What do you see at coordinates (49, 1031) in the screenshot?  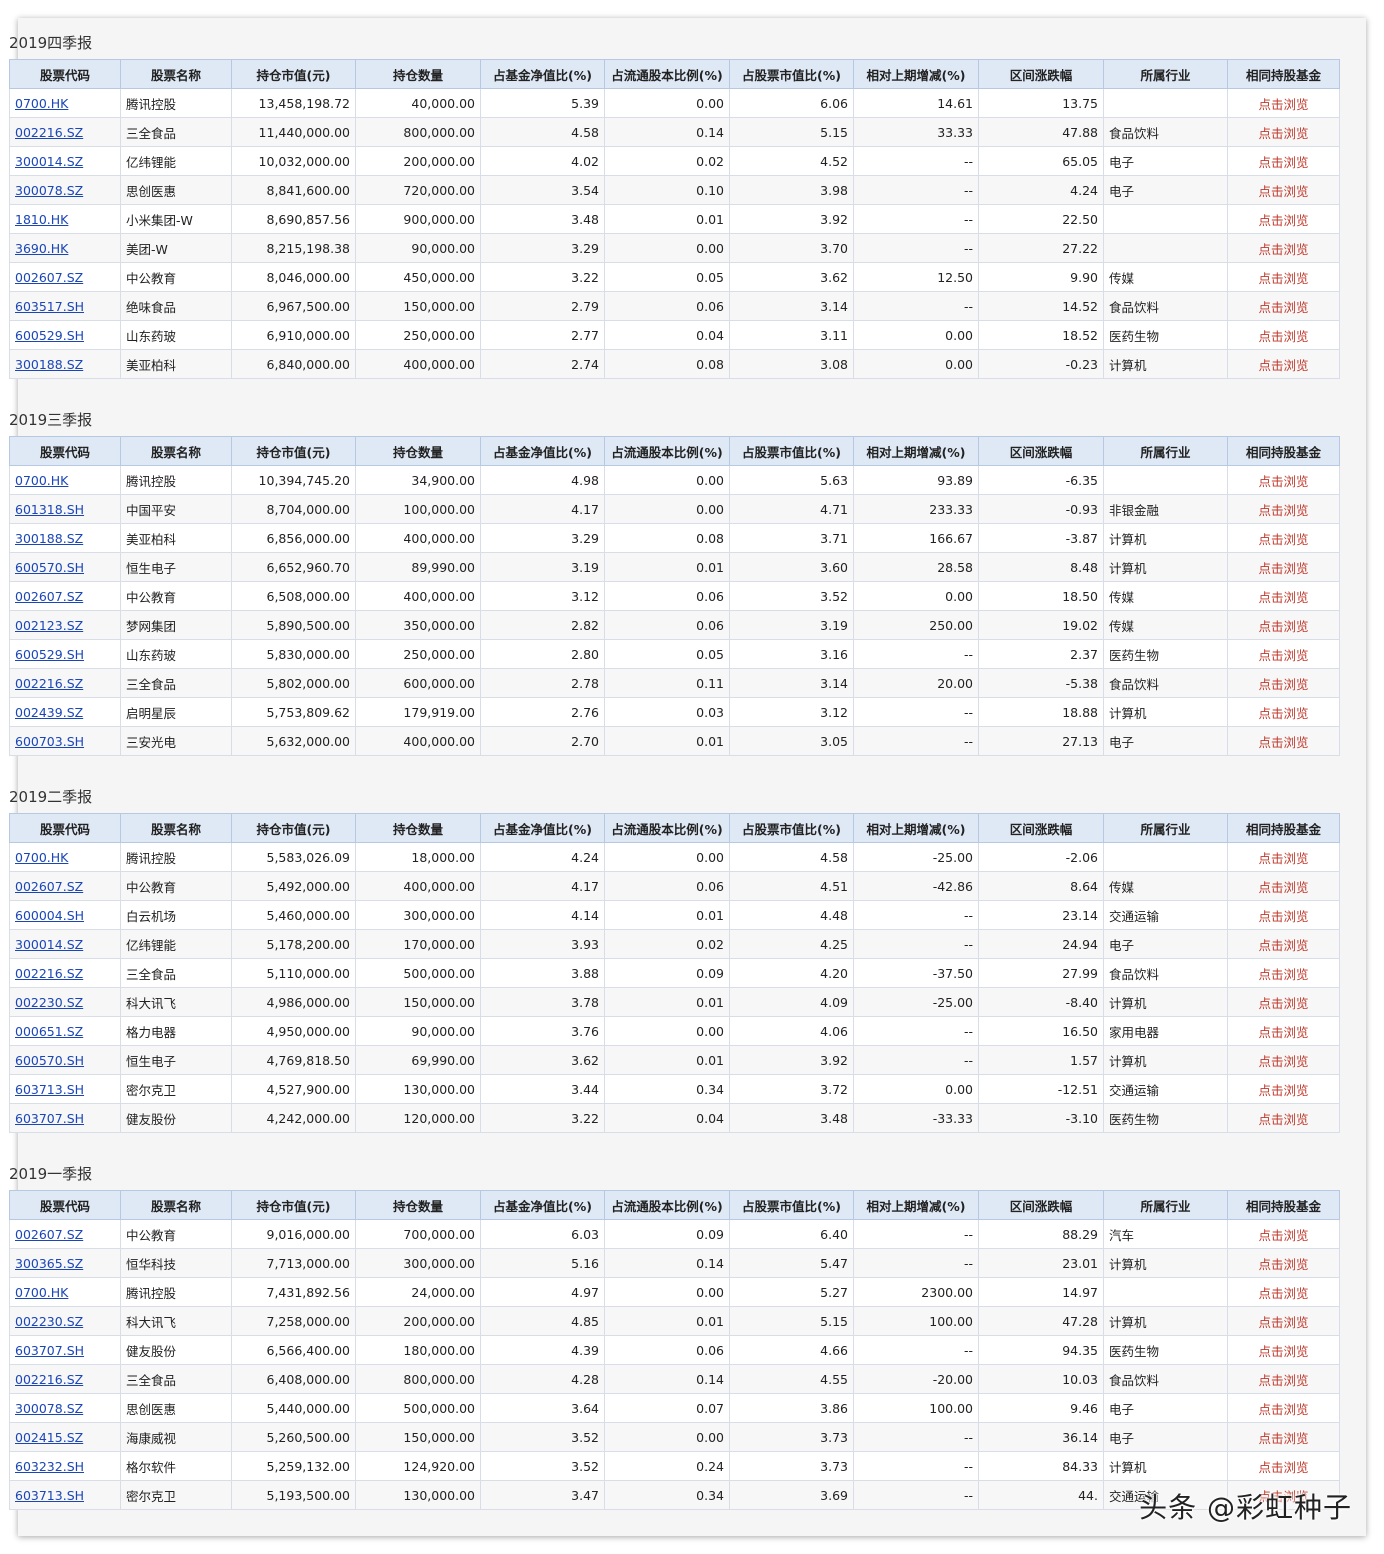 I see `stock-code-link: 000651.SZ` at bounding box center [49, 1031].